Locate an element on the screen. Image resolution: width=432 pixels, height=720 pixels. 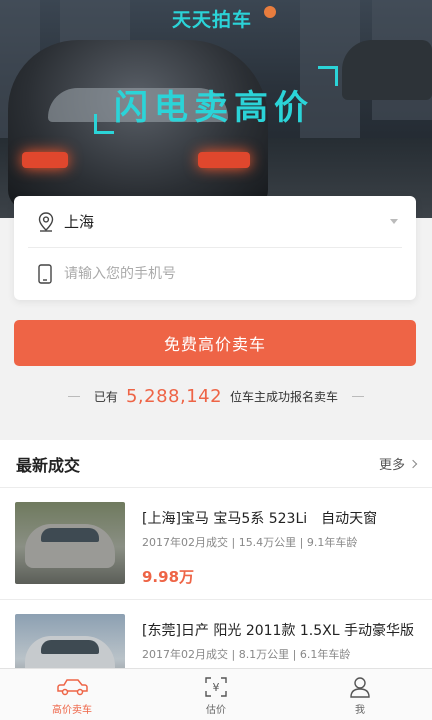
tail-light-right is located at coordinates (224, 160).